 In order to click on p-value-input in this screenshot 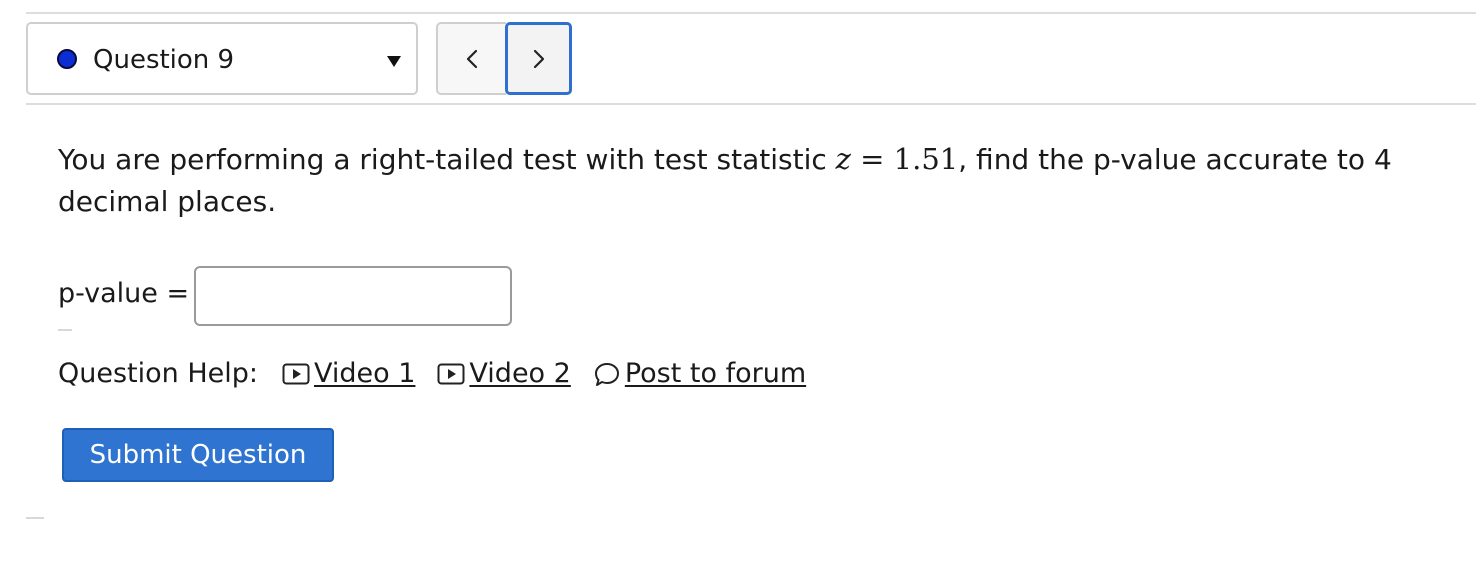, I will do `click(353, 296)`.